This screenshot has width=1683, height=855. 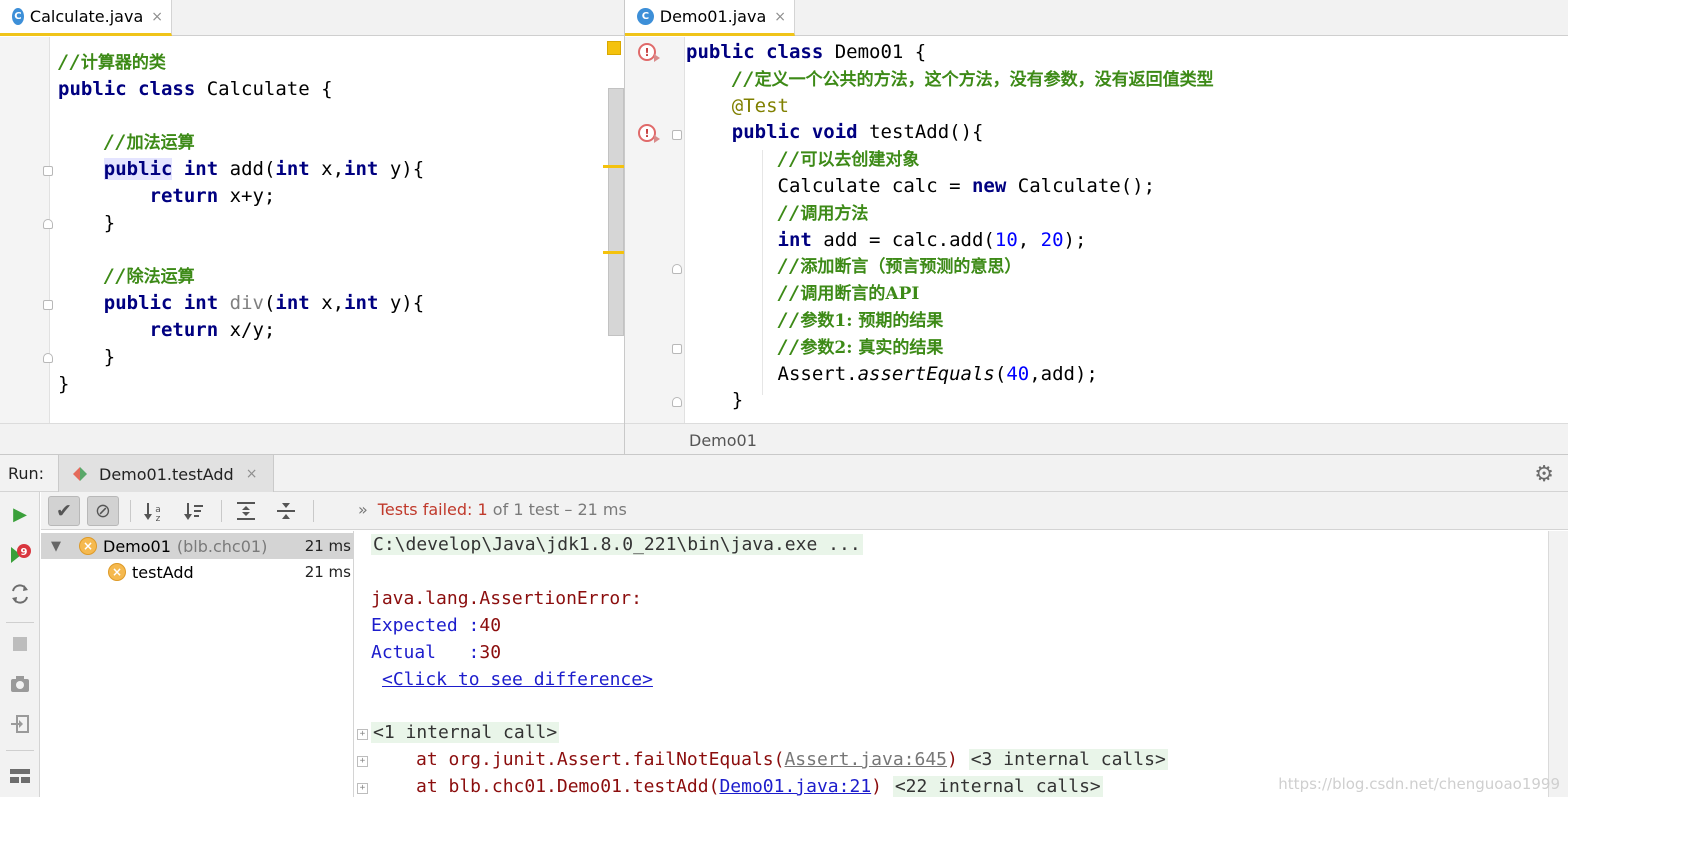 I want to click on camera-icon, so click(x=20, y=684).